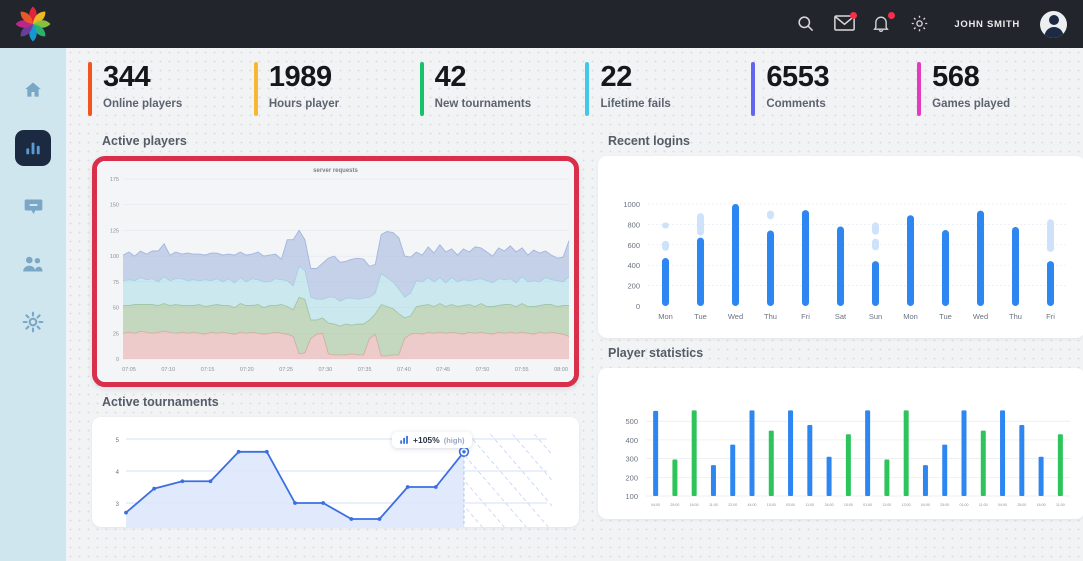 This screenshot has width=1083, height=561. What do you see at coordinates (854, 15) in the screenshot?
I see `mail-notification-badge` at bounding box center [854, 15].